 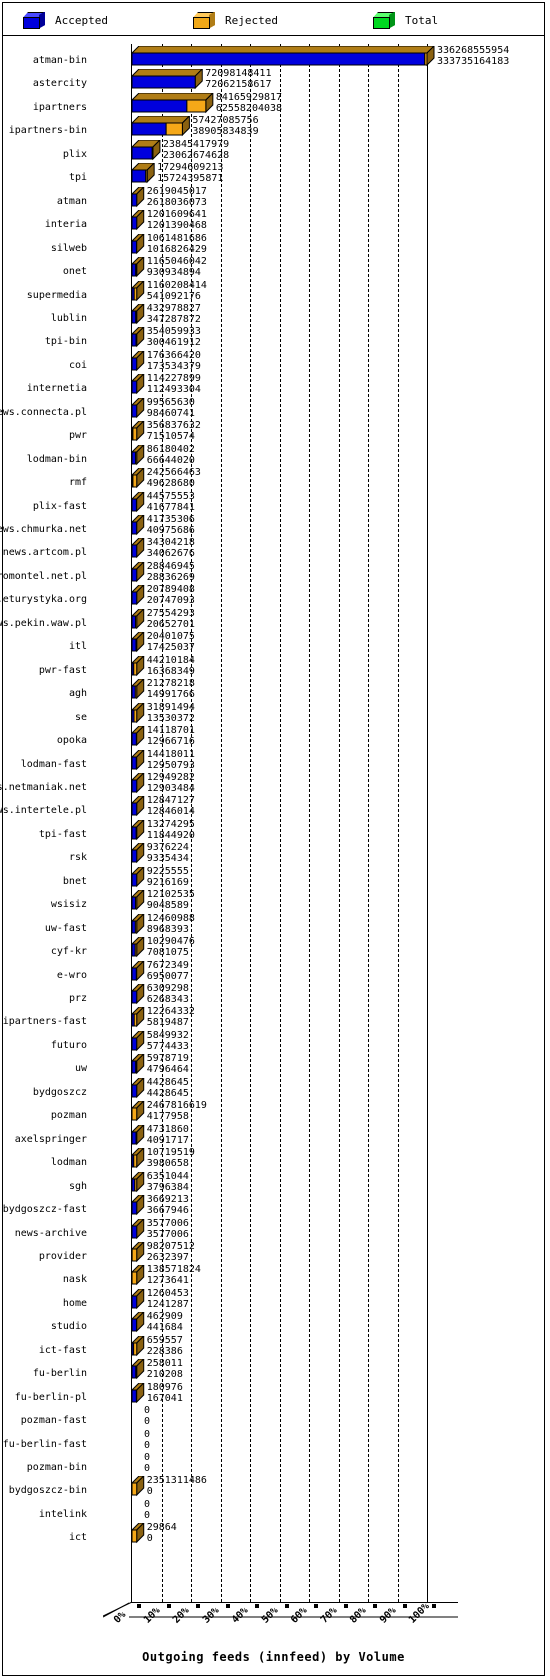 I want to click on bar-accepted-value: 1201390468, so click(x=176, y=226).